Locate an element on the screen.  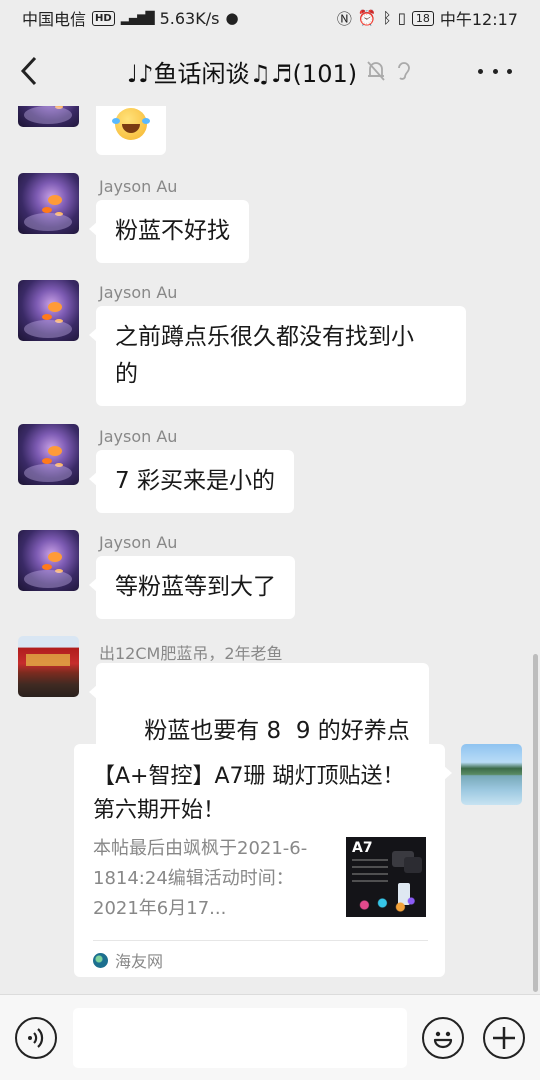
message-bubble: 粉蓝不好找 is located at coordinates (169, 231).